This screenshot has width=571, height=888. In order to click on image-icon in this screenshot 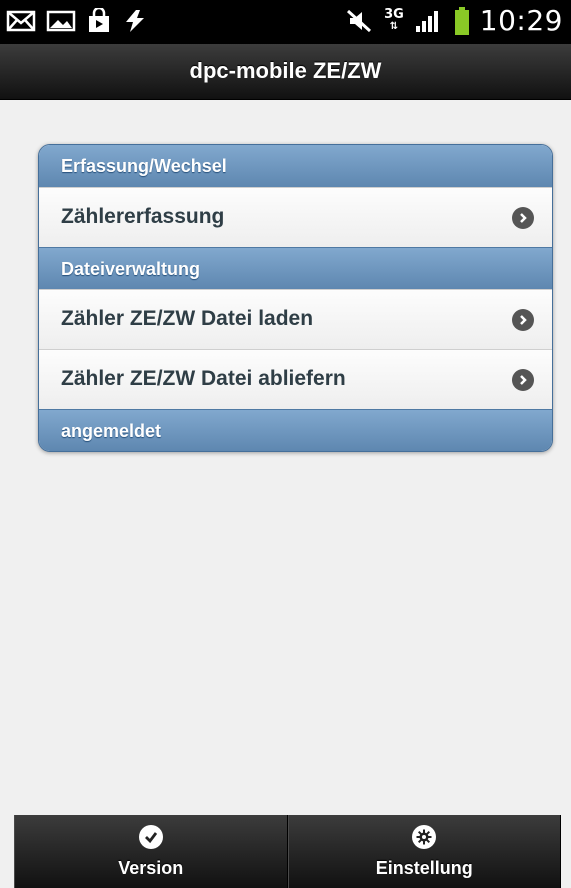, I will do `click(61, 21)`.